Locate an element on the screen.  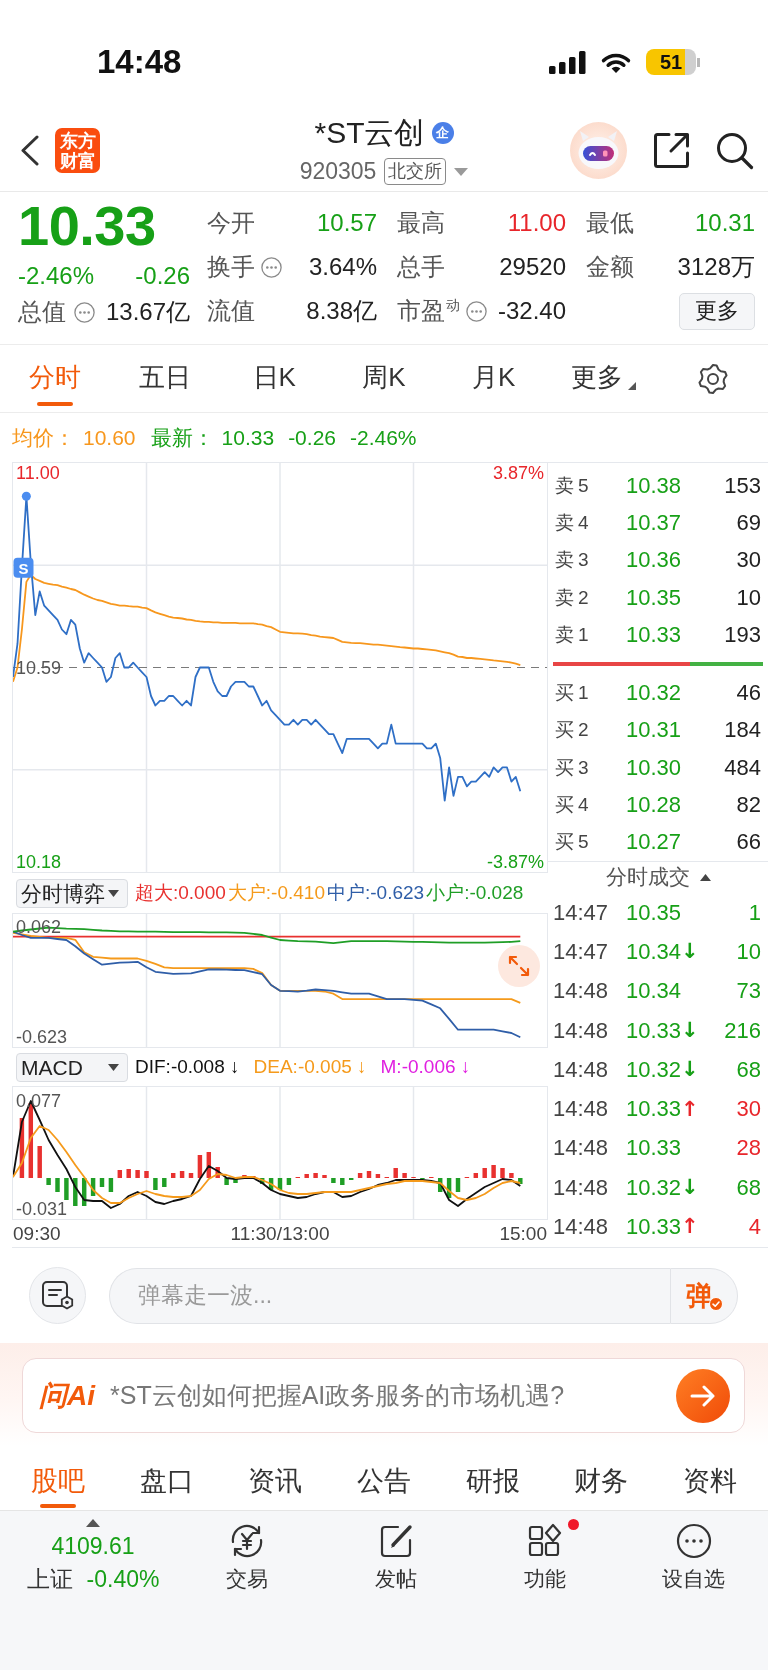
axis-label: -0.031 is located at coordinates (42, 1209).